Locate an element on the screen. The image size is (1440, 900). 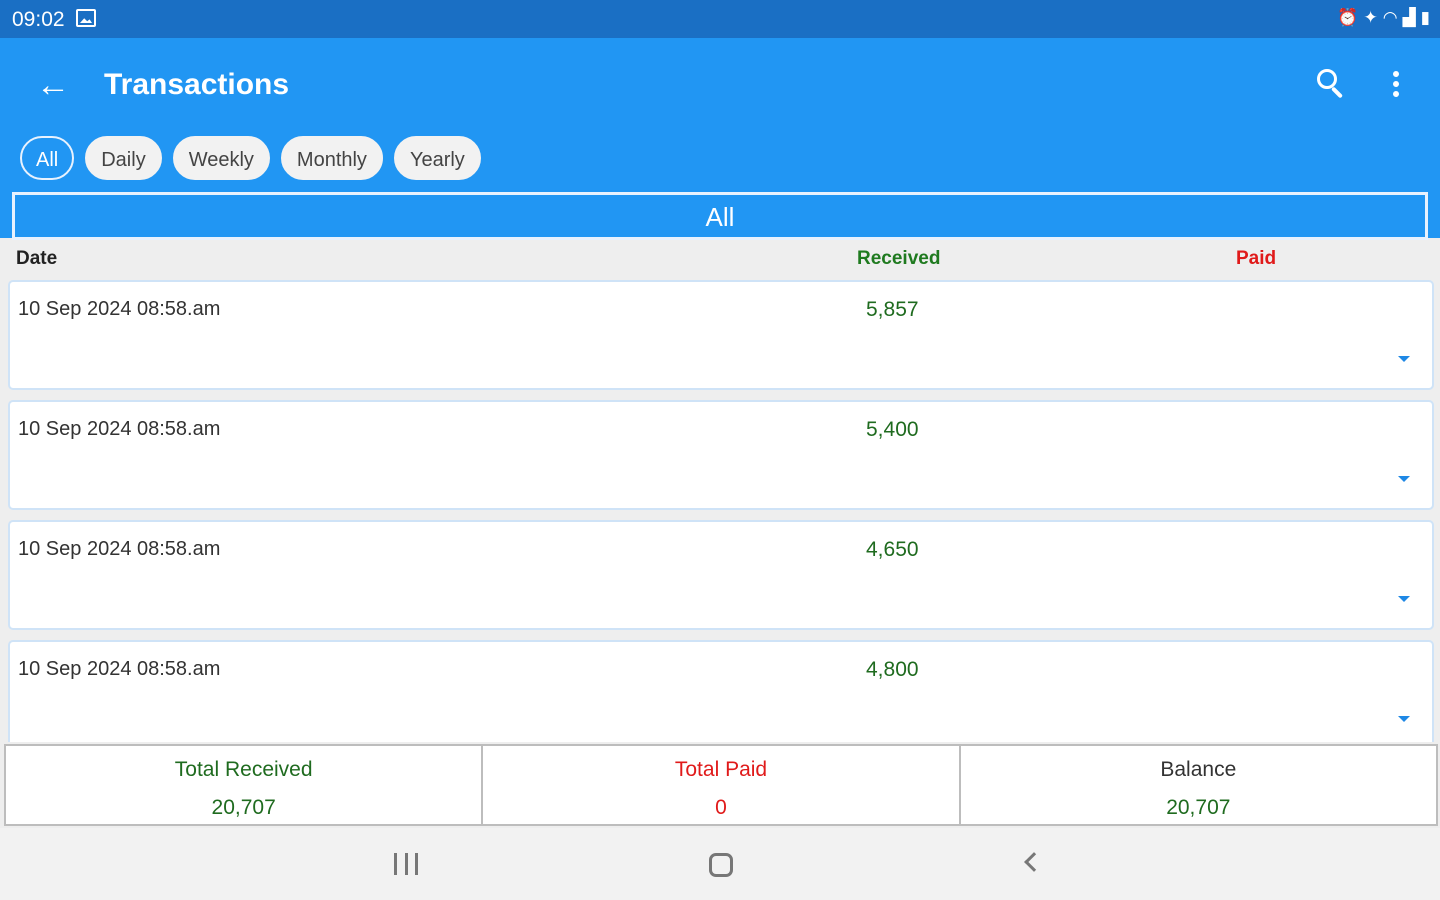
total-paid-cell: Total Paid 0 is located at coordinates (722, 785).